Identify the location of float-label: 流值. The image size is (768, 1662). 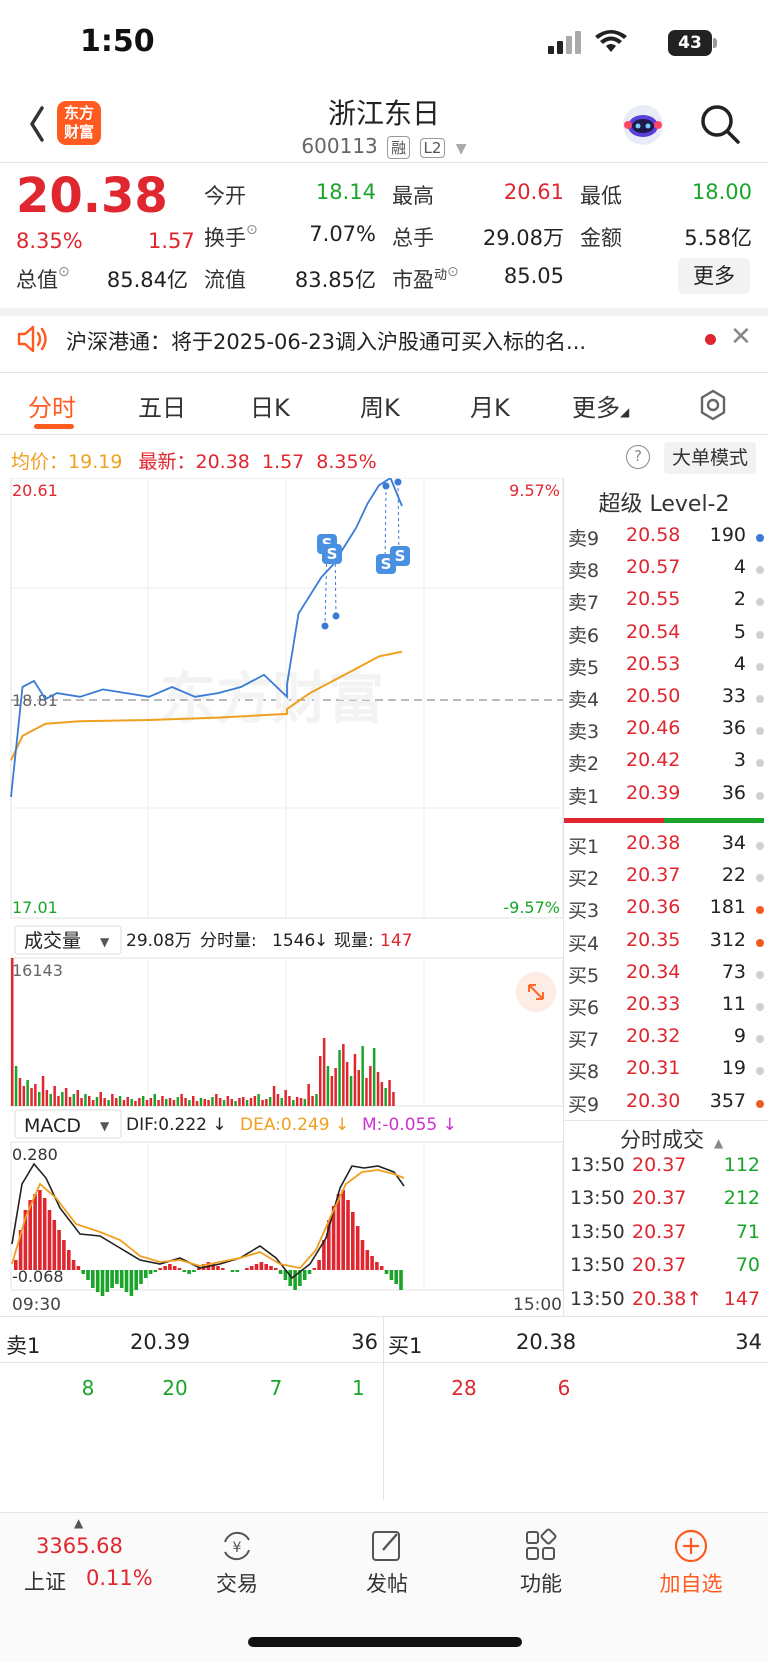
(225, 280).